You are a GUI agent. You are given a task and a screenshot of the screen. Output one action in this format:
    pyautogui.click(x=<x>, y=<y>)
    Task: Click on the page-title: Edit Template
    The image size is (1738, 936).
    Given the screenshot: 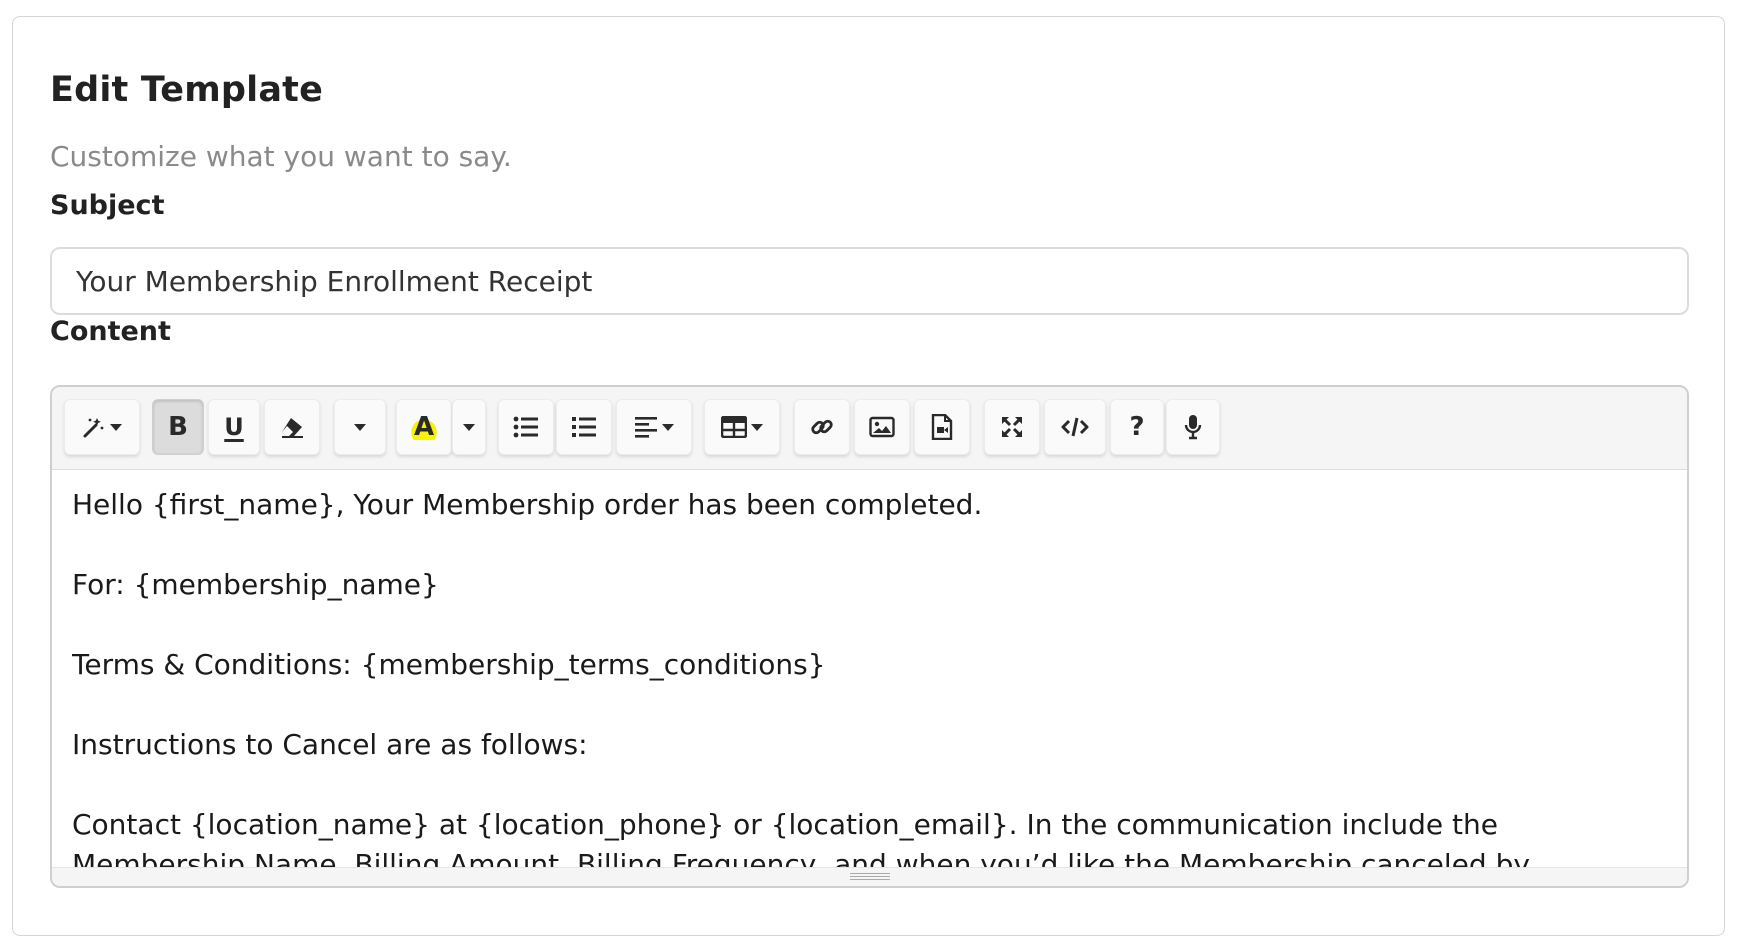 What is the action you would take?
    pyautogui.click(x=187, y=90)
    